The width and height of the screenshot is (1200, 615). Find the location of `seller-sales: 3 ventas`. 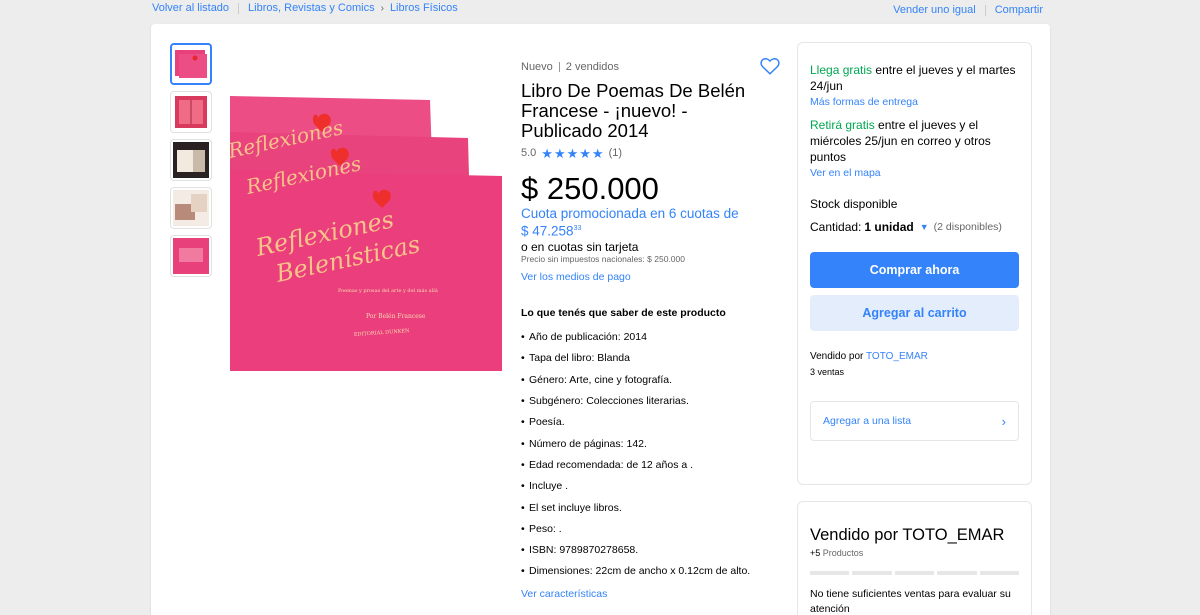

seller-sales: 3 ventas is located at coordinates (827, 372).